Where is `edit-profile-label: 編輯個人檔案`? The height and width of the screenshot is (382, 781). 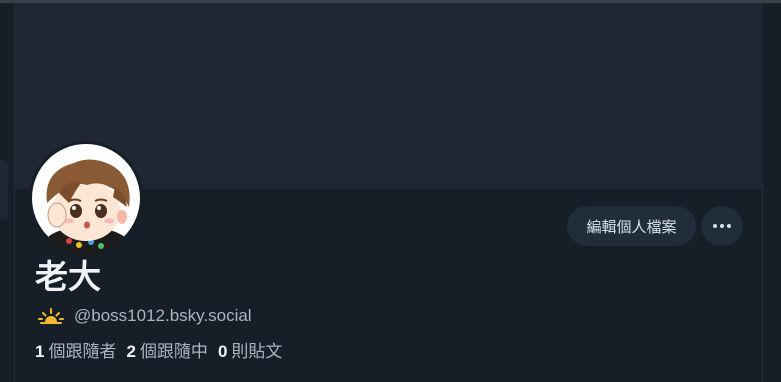 edit-profile-label: 編輯個人檔案 is located at coordinates (631, 227).